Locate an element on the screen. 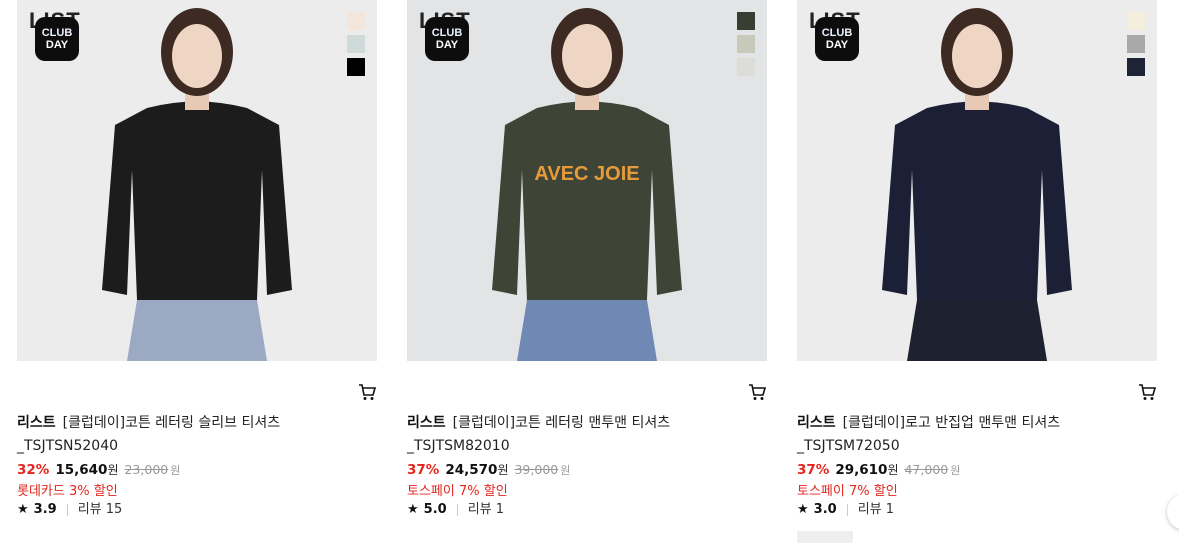  product-code: _TSJTSM82010 is located at coordinates (458, 446).